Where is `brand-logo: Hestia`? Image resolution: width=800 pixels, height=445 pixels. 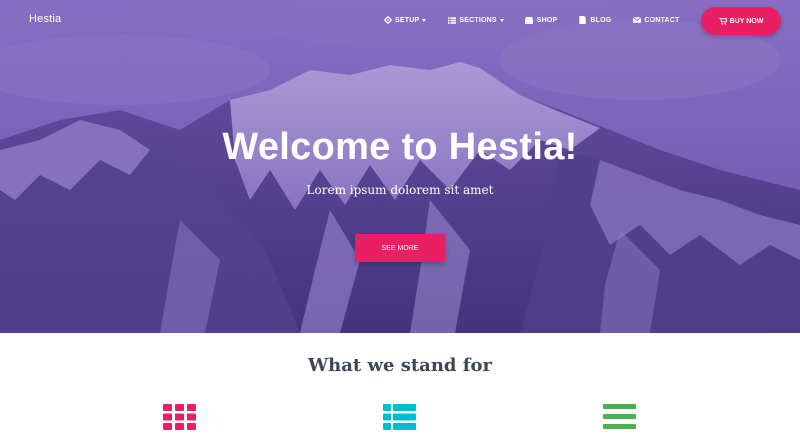
brand-logo: Hestia is located at coordinates (45, 19).